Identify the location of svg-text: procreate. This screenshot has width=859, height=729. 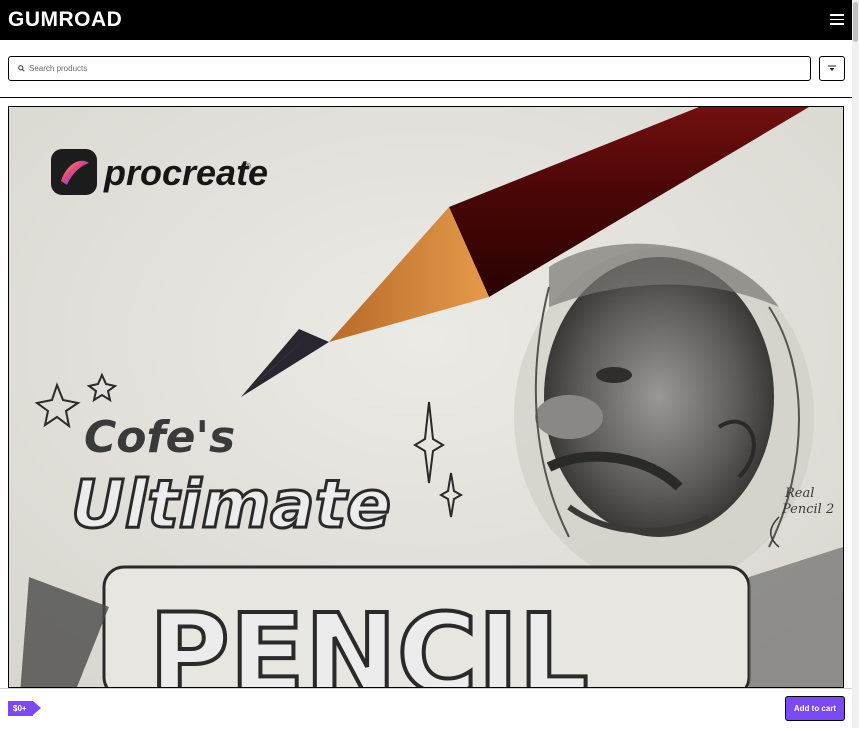
(185, 172).